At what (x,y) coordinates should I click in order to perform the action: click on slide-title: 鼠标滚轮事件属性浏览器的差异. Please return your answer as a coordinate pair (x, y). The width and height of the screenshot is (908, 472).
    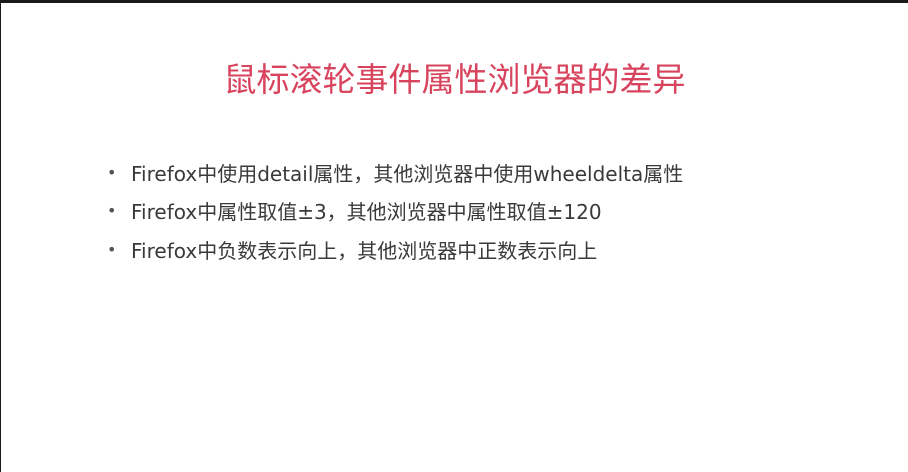
    Looking at the image, I should click on (454, 79).